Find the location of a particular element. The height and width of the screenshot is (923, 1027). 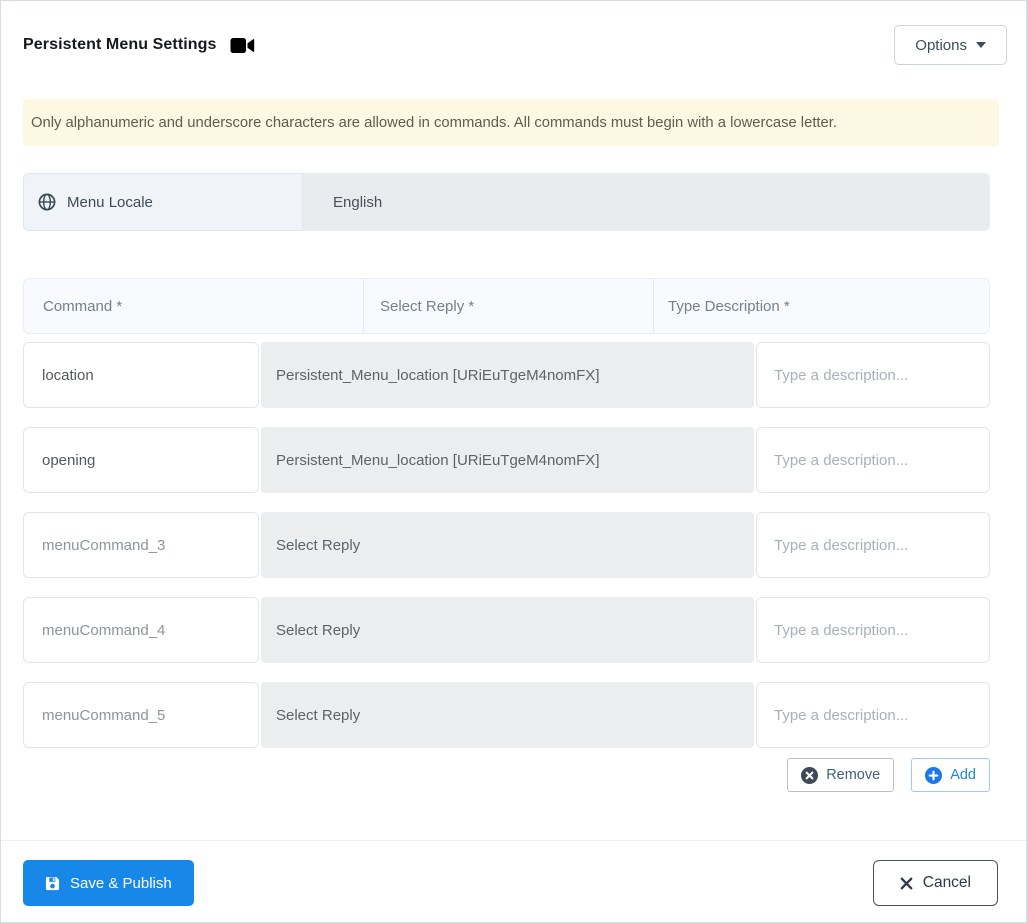

circle-x-icon is located at coordinates (810, 775).